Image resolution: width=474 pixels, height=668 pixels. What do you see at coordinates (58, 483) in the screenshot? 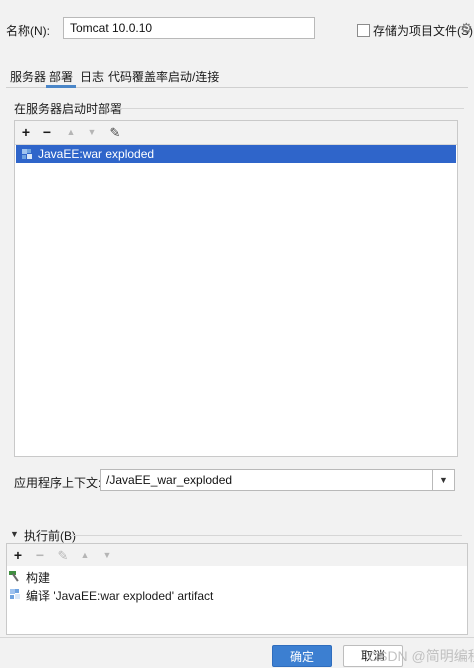
I see `app-context-label: 应用程序上下文:` at bounding box center [58, 483].